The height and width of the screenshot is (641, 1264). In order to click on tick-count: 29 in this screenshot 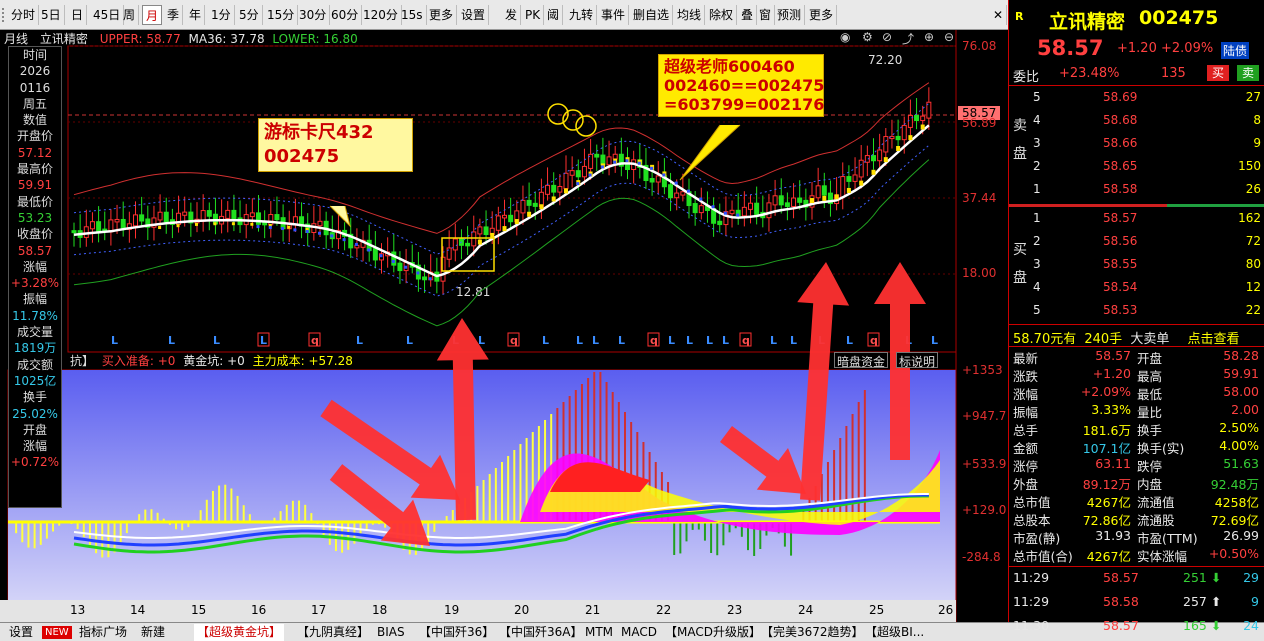, I will do `click(1251, 577)`.